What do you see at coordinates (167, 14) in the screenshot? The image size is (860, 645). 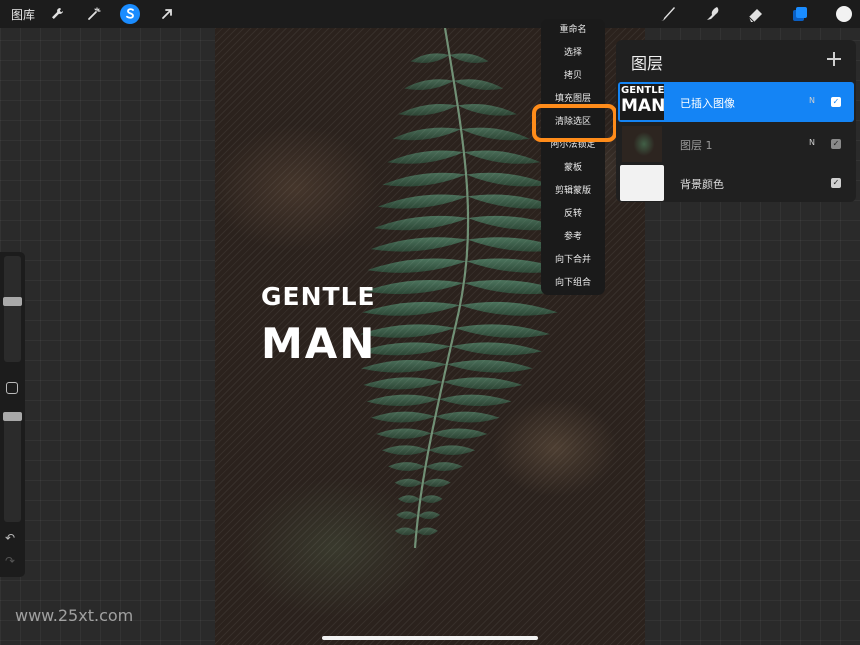 I see `transform-arrow-icon` at bounding box center [167, 14].